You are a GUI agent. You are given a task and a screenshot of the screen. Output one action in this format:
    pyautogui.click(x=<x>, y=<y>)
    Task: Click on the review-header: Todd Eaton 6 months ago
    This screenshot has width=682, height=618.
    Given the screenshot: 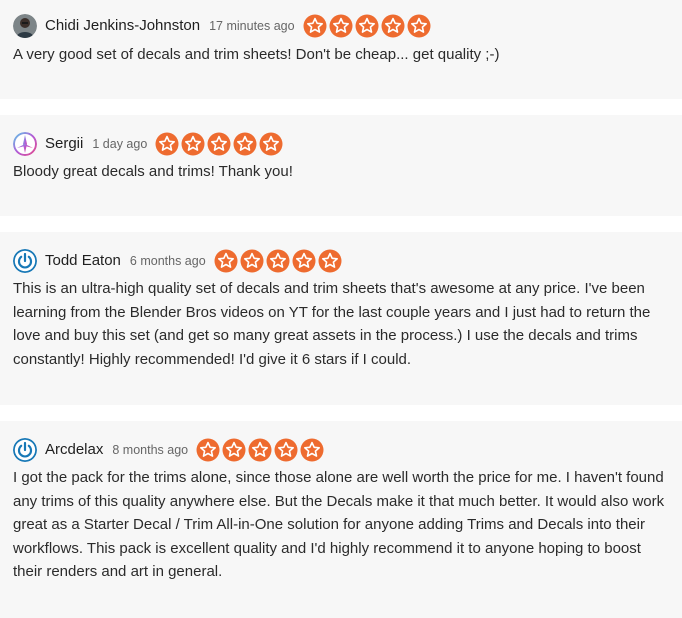 What is the action you would take?
    pyautogui.click(x=177, y=261)
    